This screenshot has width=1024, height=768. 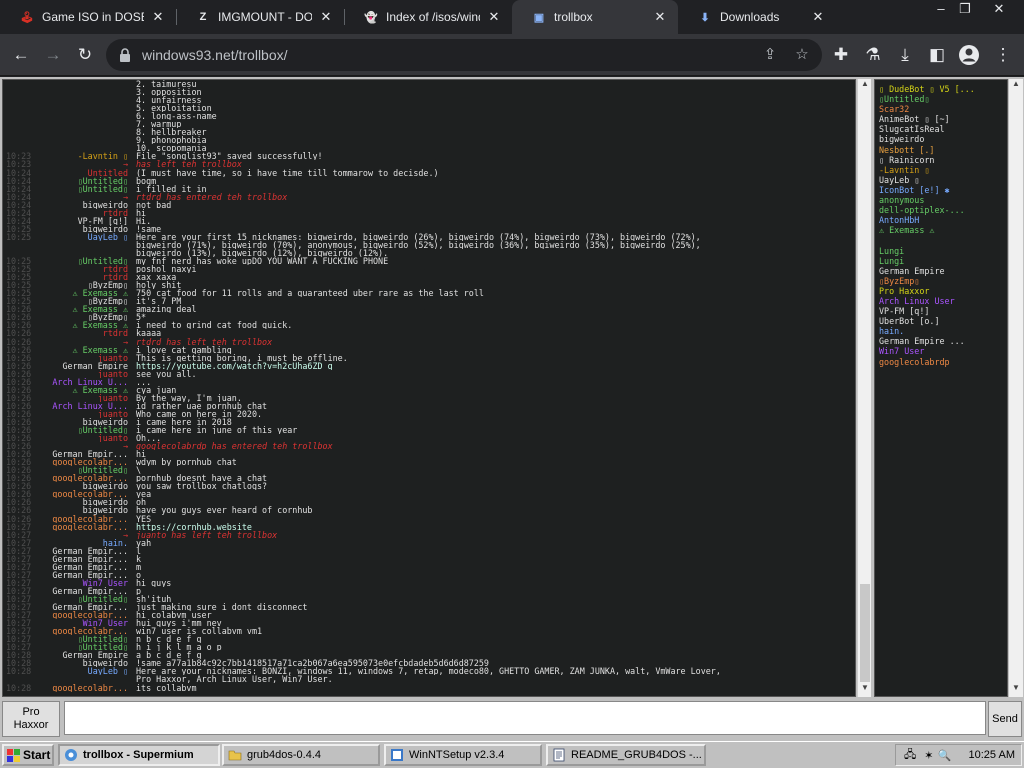 What do you see at coordinates (943, 109) in the screenshot?
I see `user-list-item: Scar32` at bounding box center [943, 109].